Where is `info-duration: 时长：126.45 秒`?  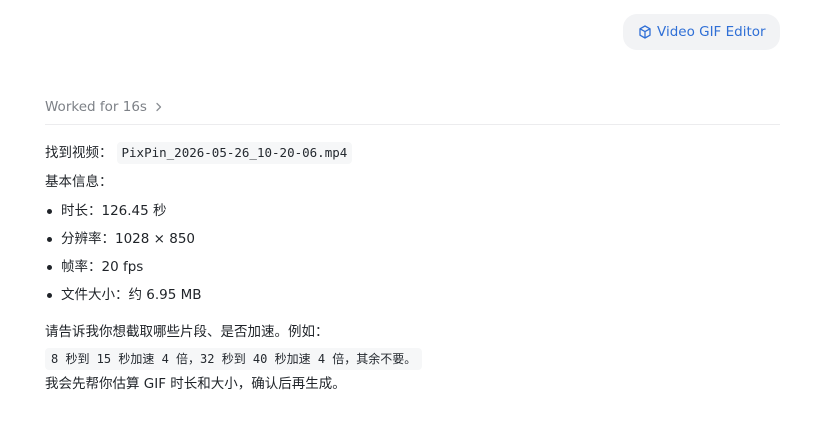 info-duration: 时长：126.45 秒 is located at coordinates (114, 211).